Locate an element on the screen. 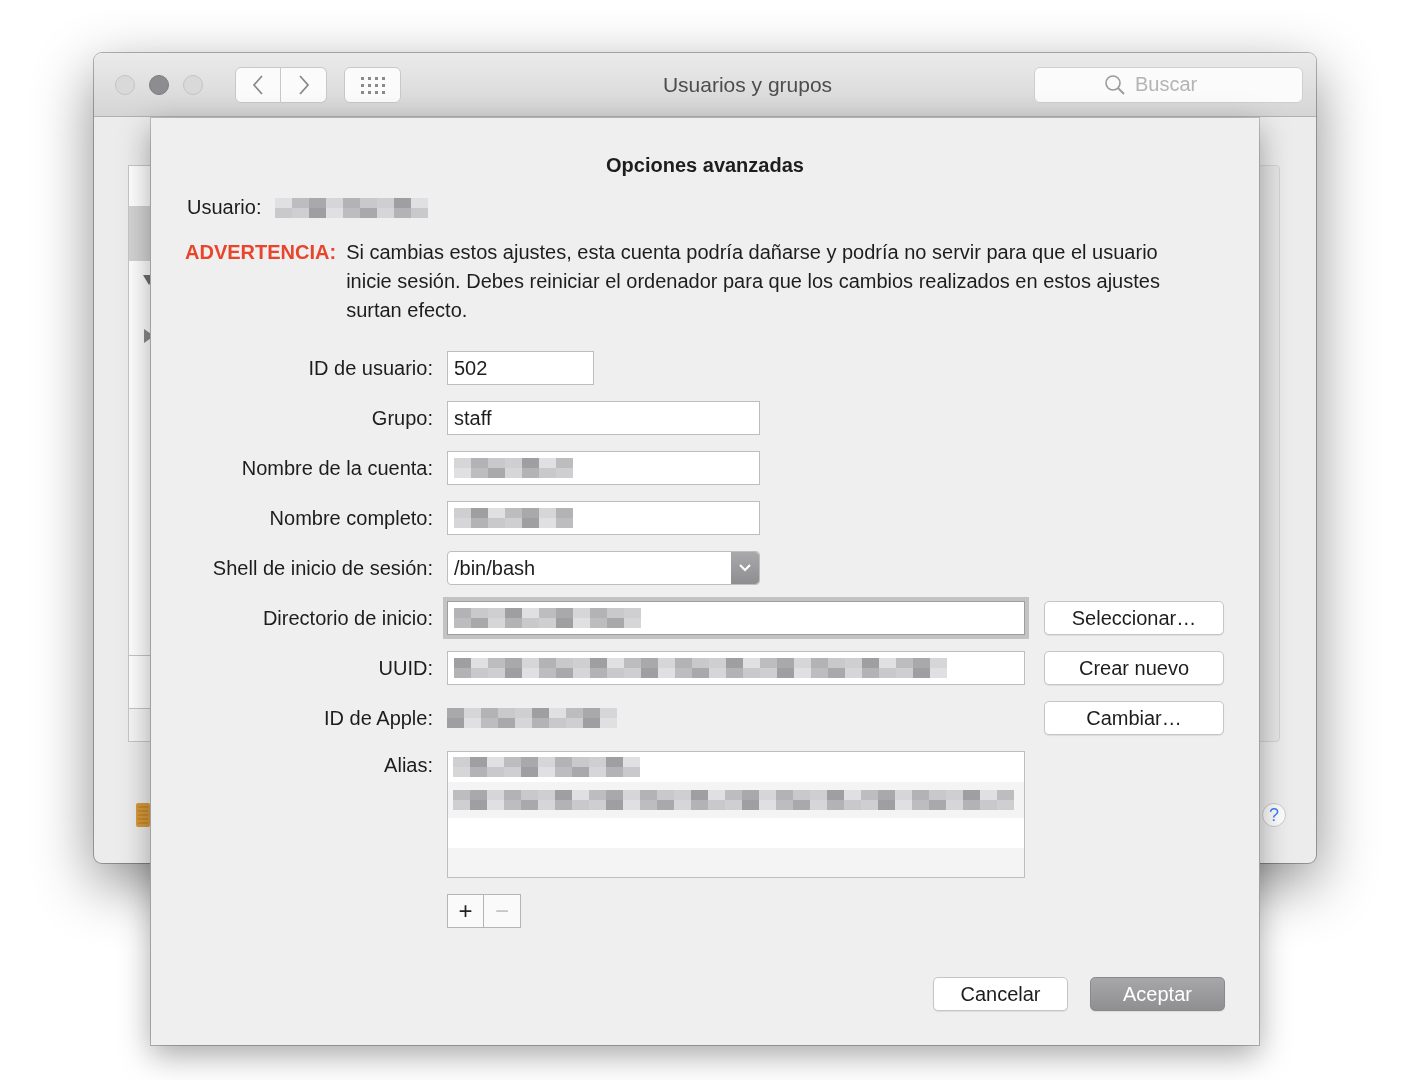  field-label: Usuario: is located at coordinates (224, 207).